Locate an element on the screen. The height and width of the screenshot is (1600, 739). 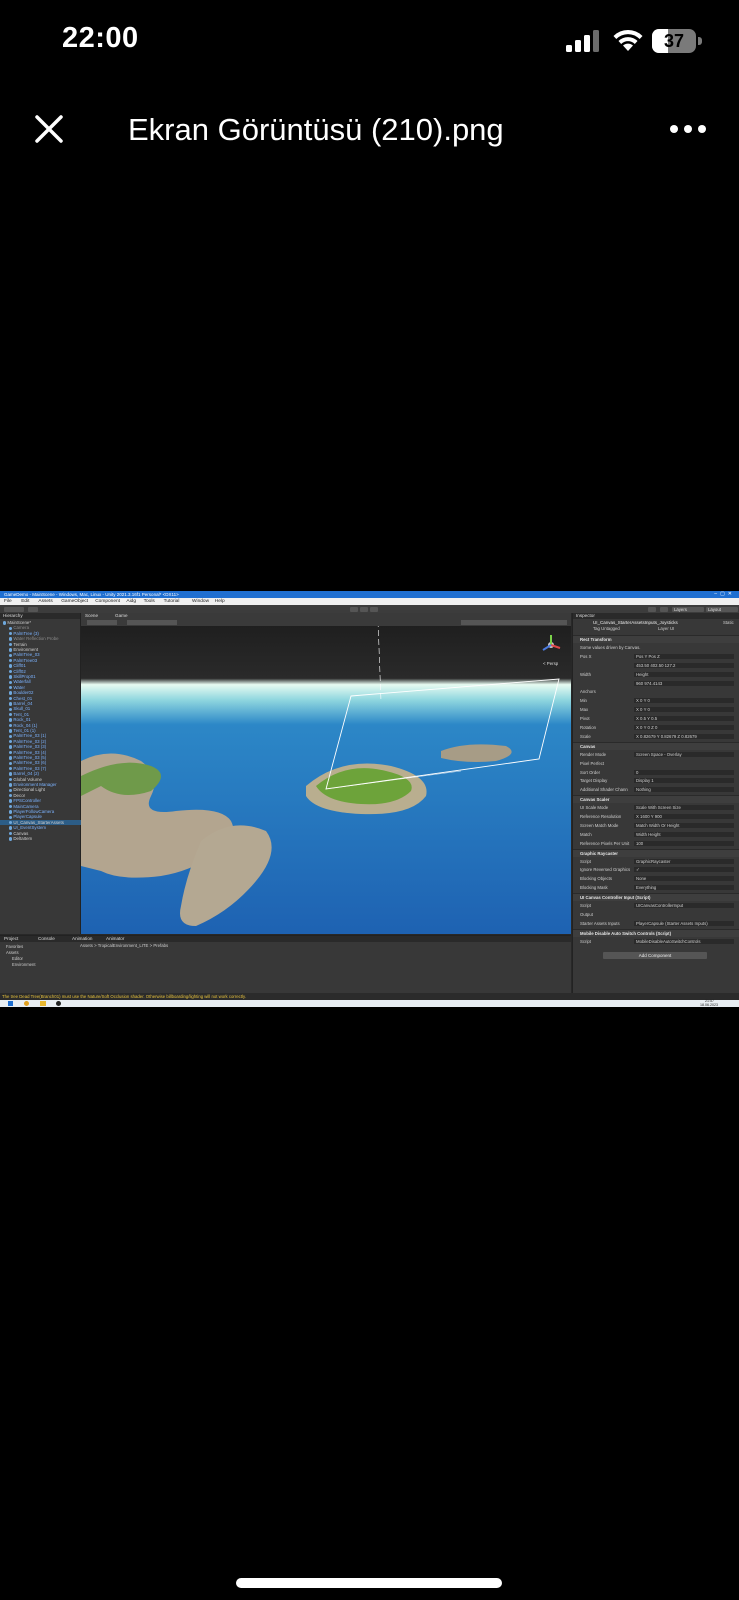
inspector-field: UI Scale Mode Scale With Screen Size is located at coordinates (656, 807).